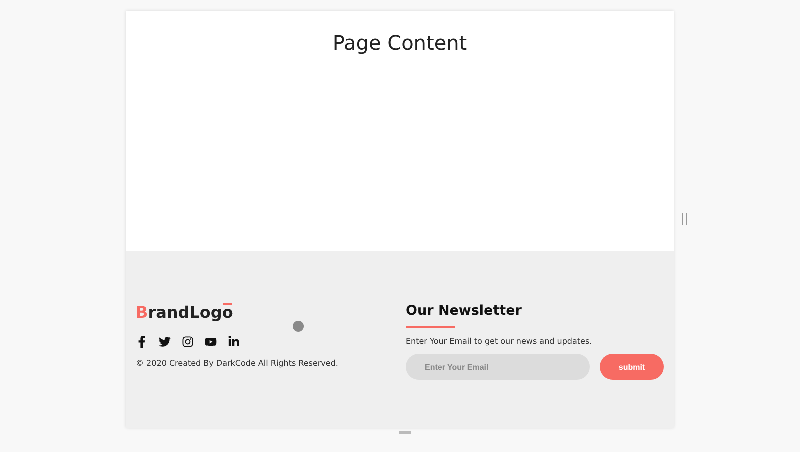 The height and width of the screenshot is (452, 800). I want to click on submit-button: submit, so click(632, 367).